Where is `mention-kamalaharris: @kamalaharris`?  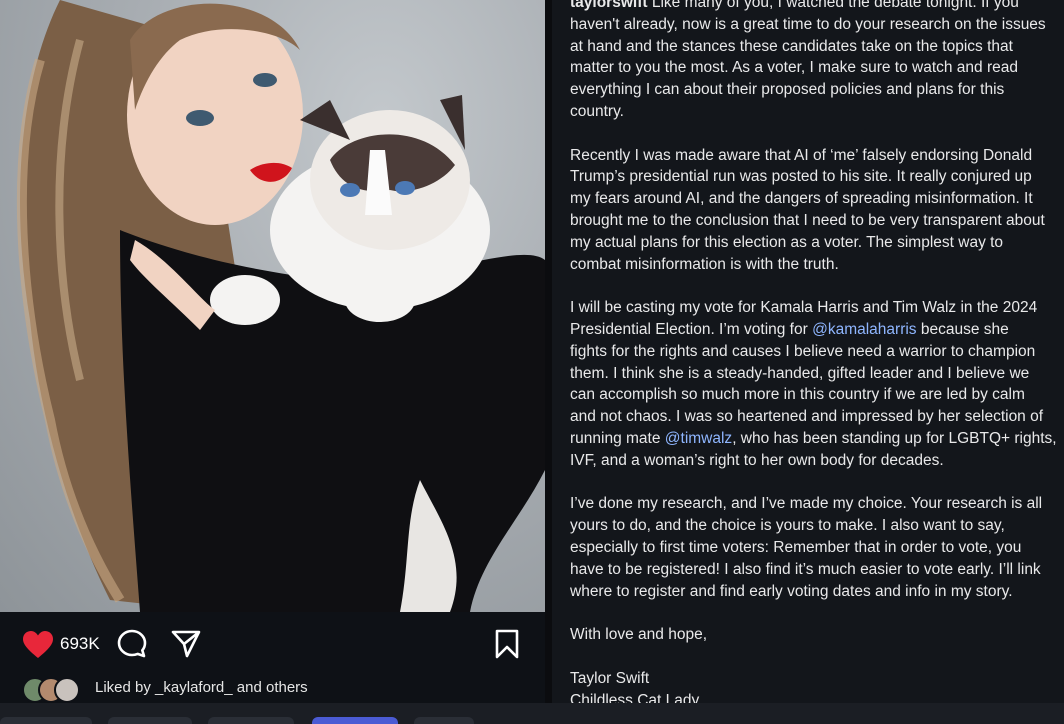 mention-kamalaharris: @kamalaharris is located at coordinates (864, 329).